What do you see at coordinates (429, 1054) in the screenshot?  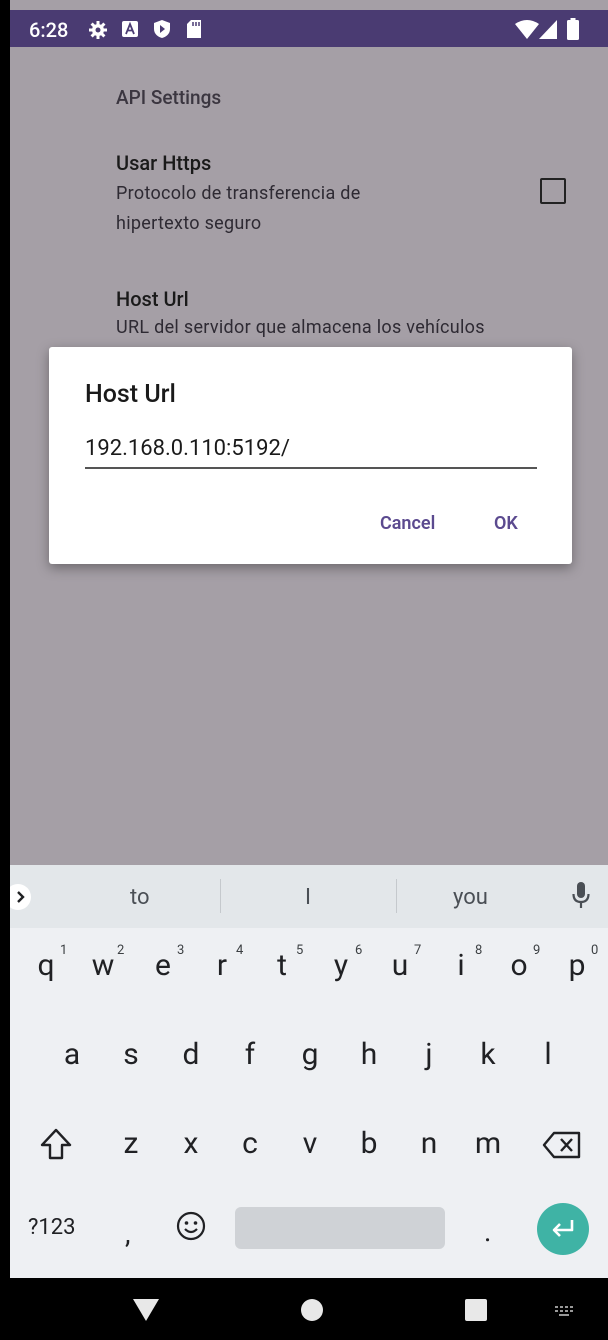 I see `key-j: j` at bounding box center [429, 1054].